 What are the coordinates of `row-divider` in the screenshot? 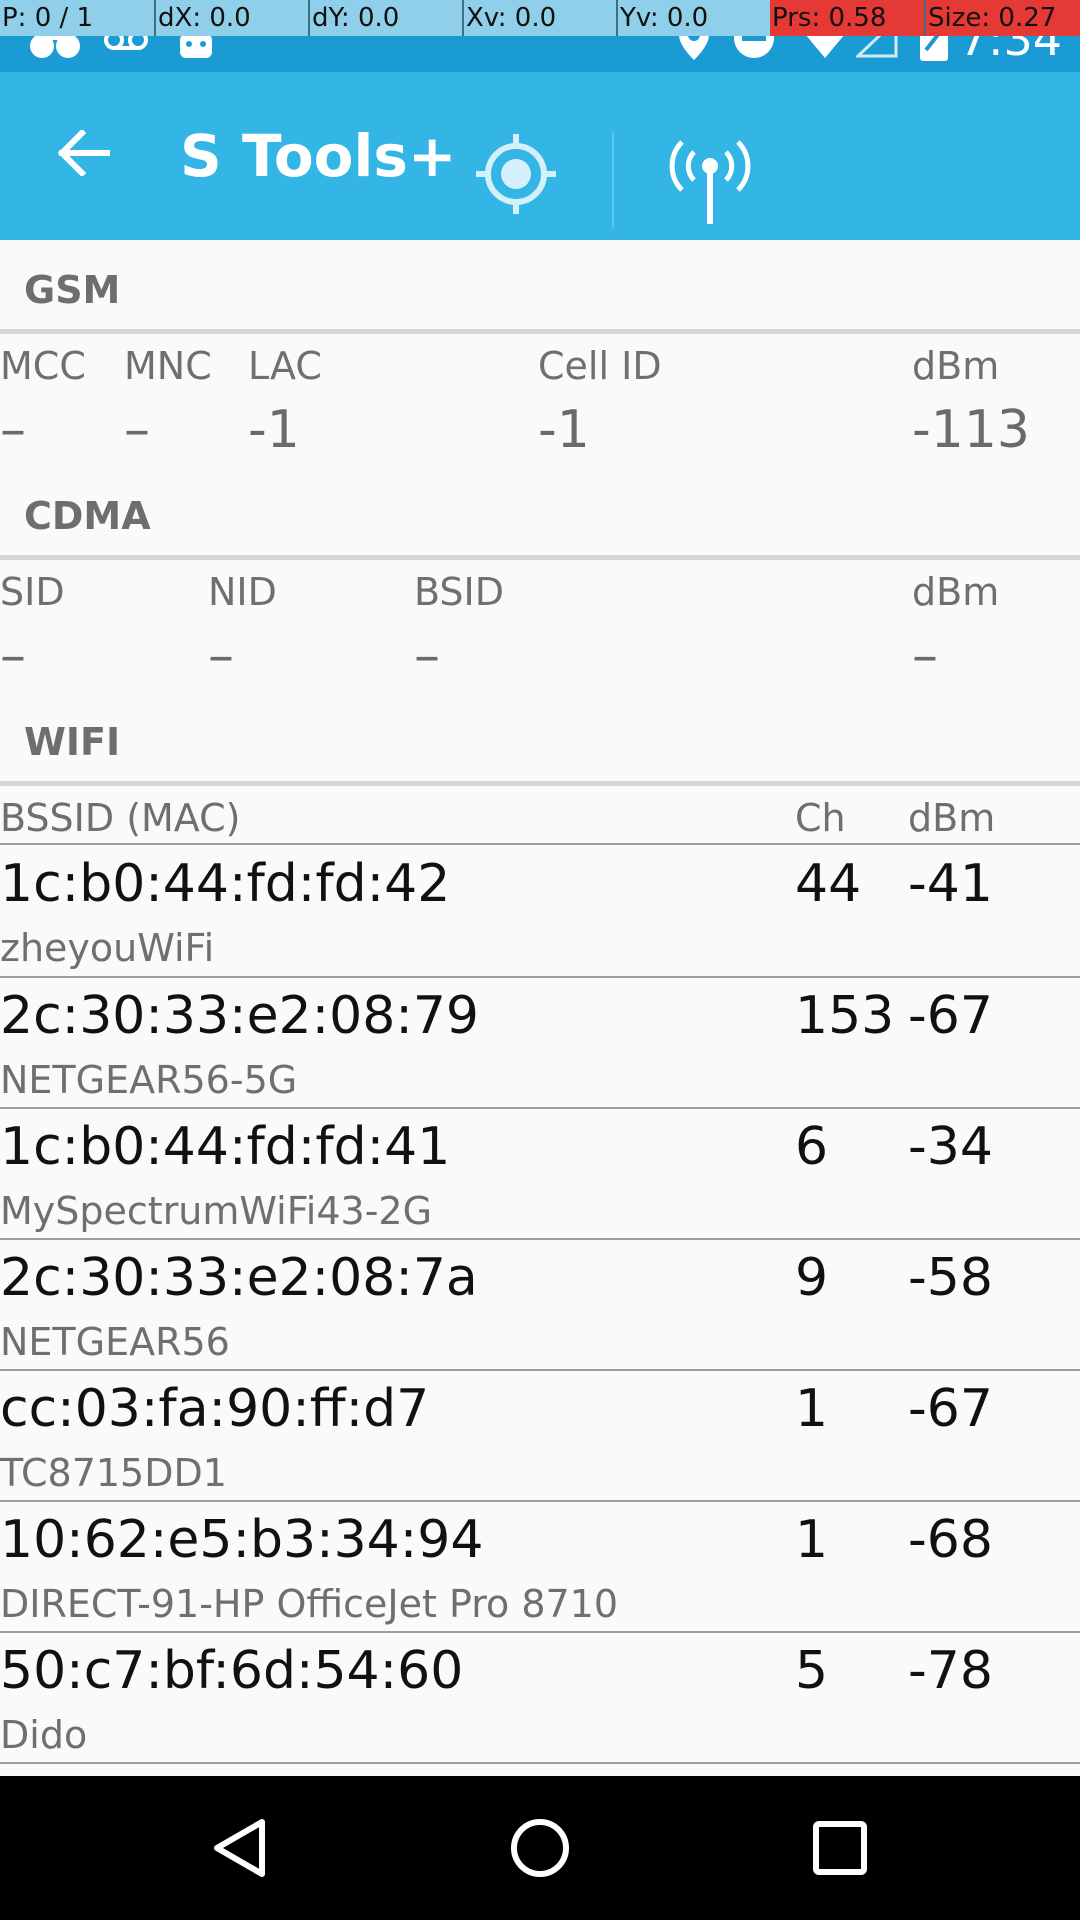 It's located at (540, 1763).